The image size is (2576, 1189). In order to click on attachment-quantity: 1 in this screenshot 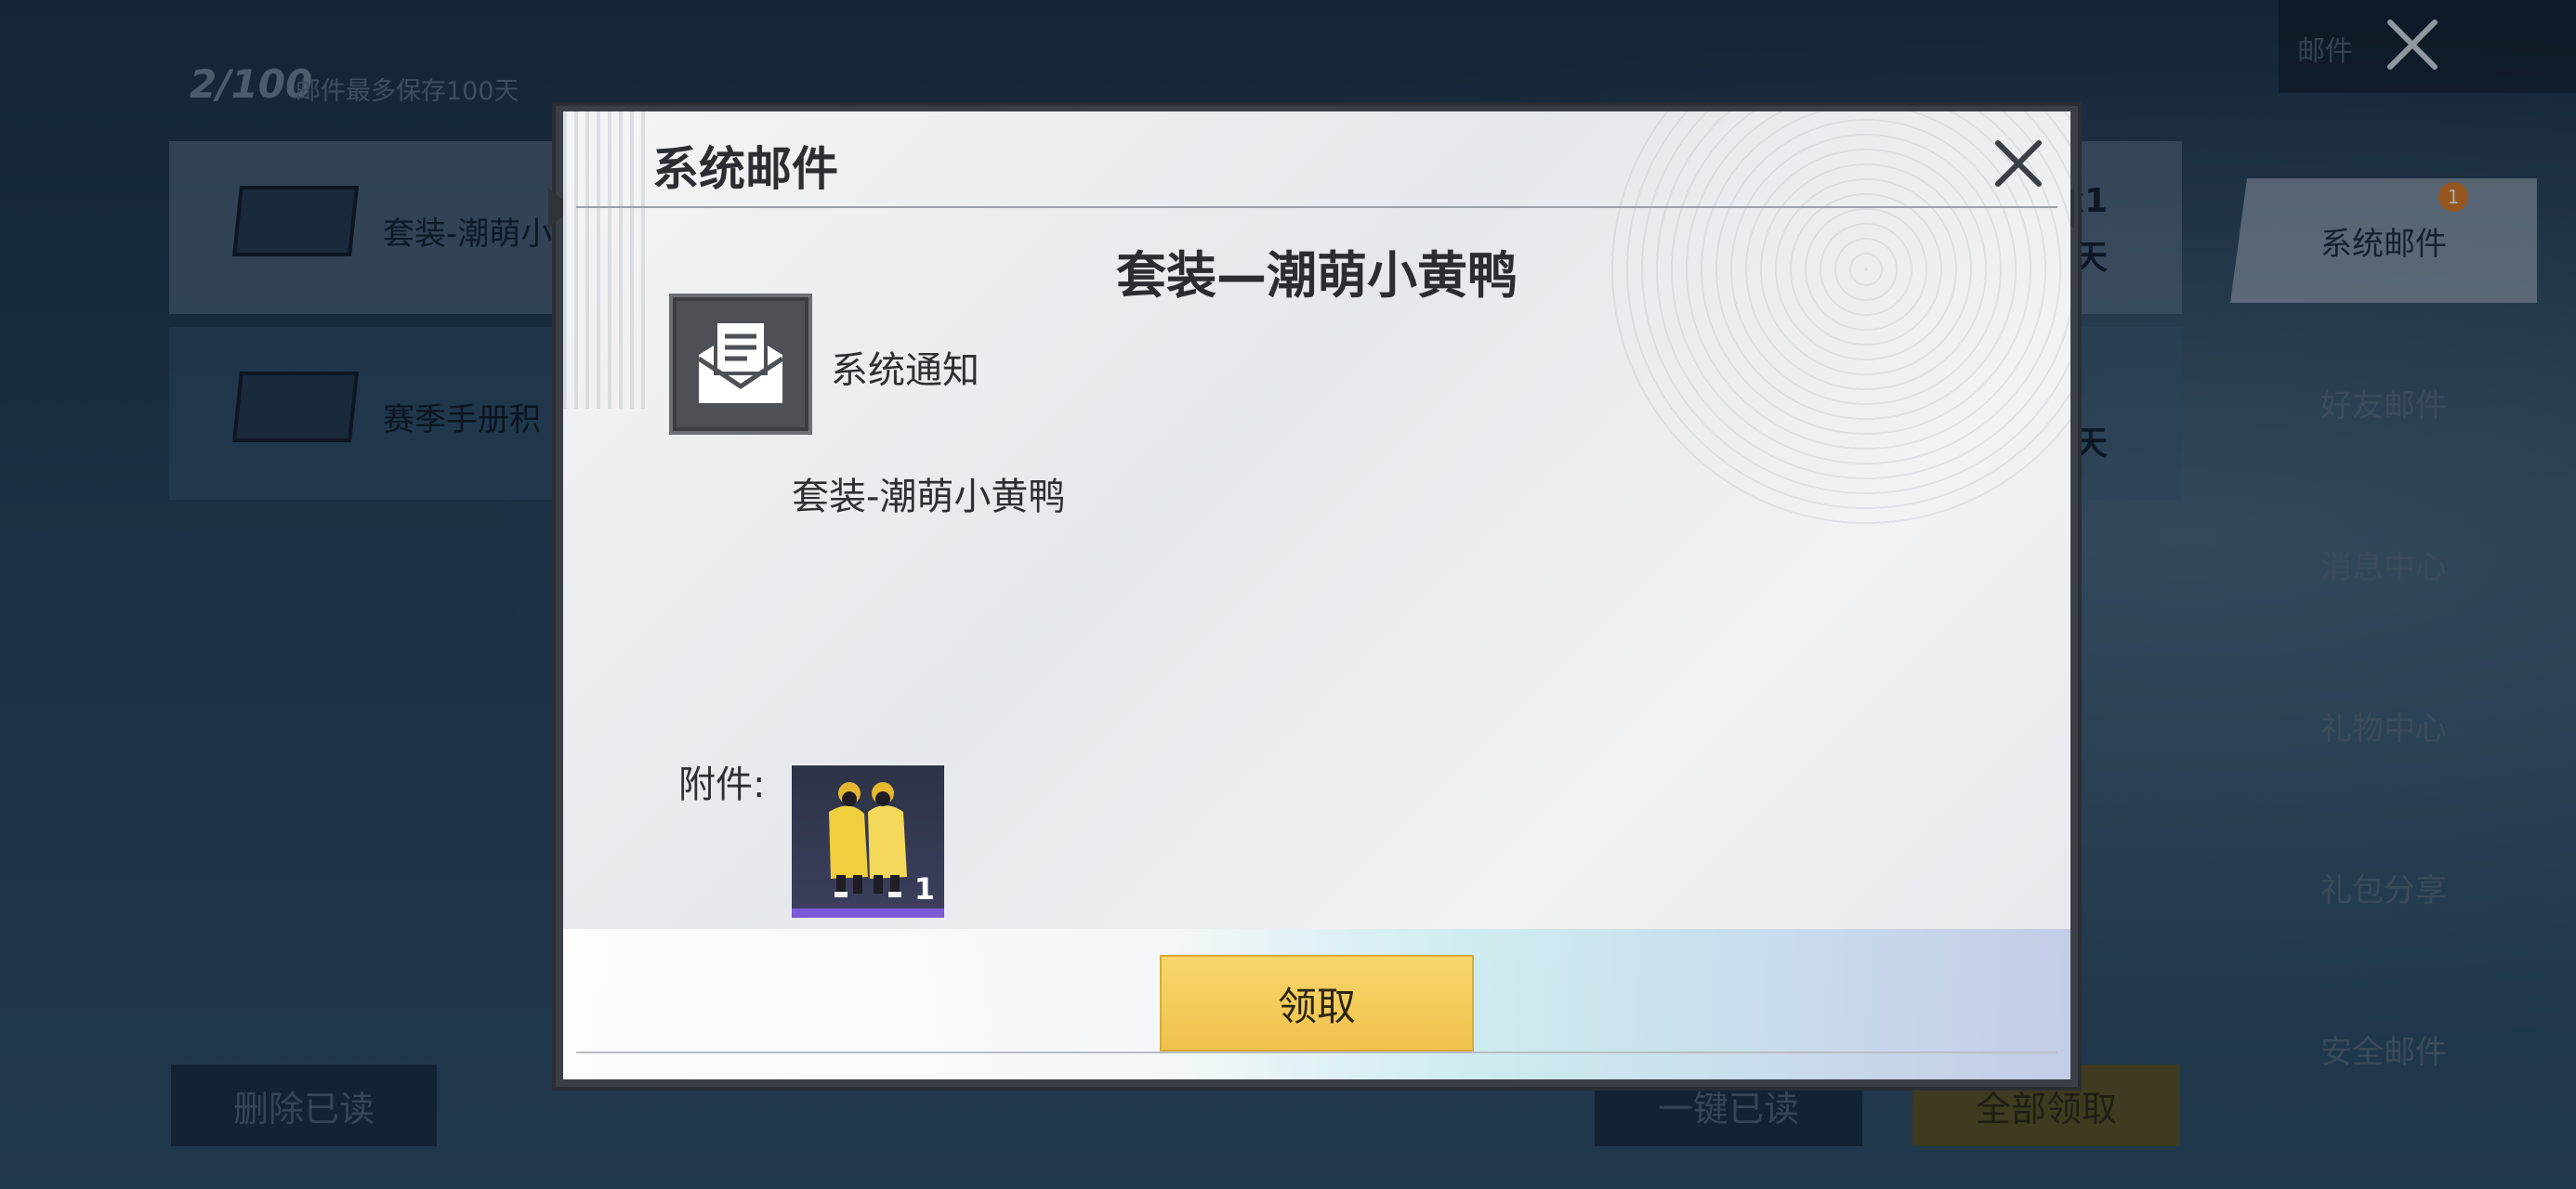, I will do `click(924, 889)`.